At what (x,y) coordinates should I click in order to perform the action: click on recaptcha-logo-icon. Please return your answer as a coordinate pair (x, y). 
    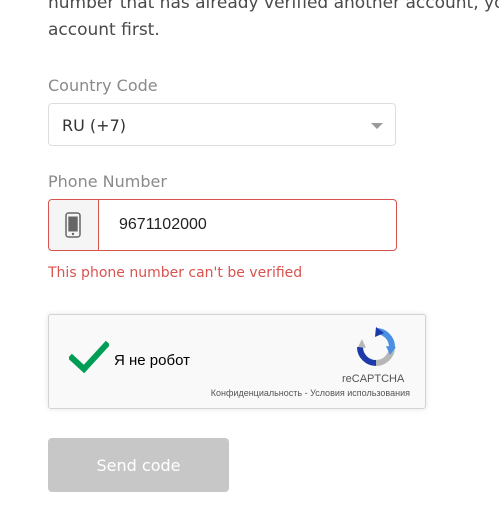
    Looking at the image, I should click on (376, 349).